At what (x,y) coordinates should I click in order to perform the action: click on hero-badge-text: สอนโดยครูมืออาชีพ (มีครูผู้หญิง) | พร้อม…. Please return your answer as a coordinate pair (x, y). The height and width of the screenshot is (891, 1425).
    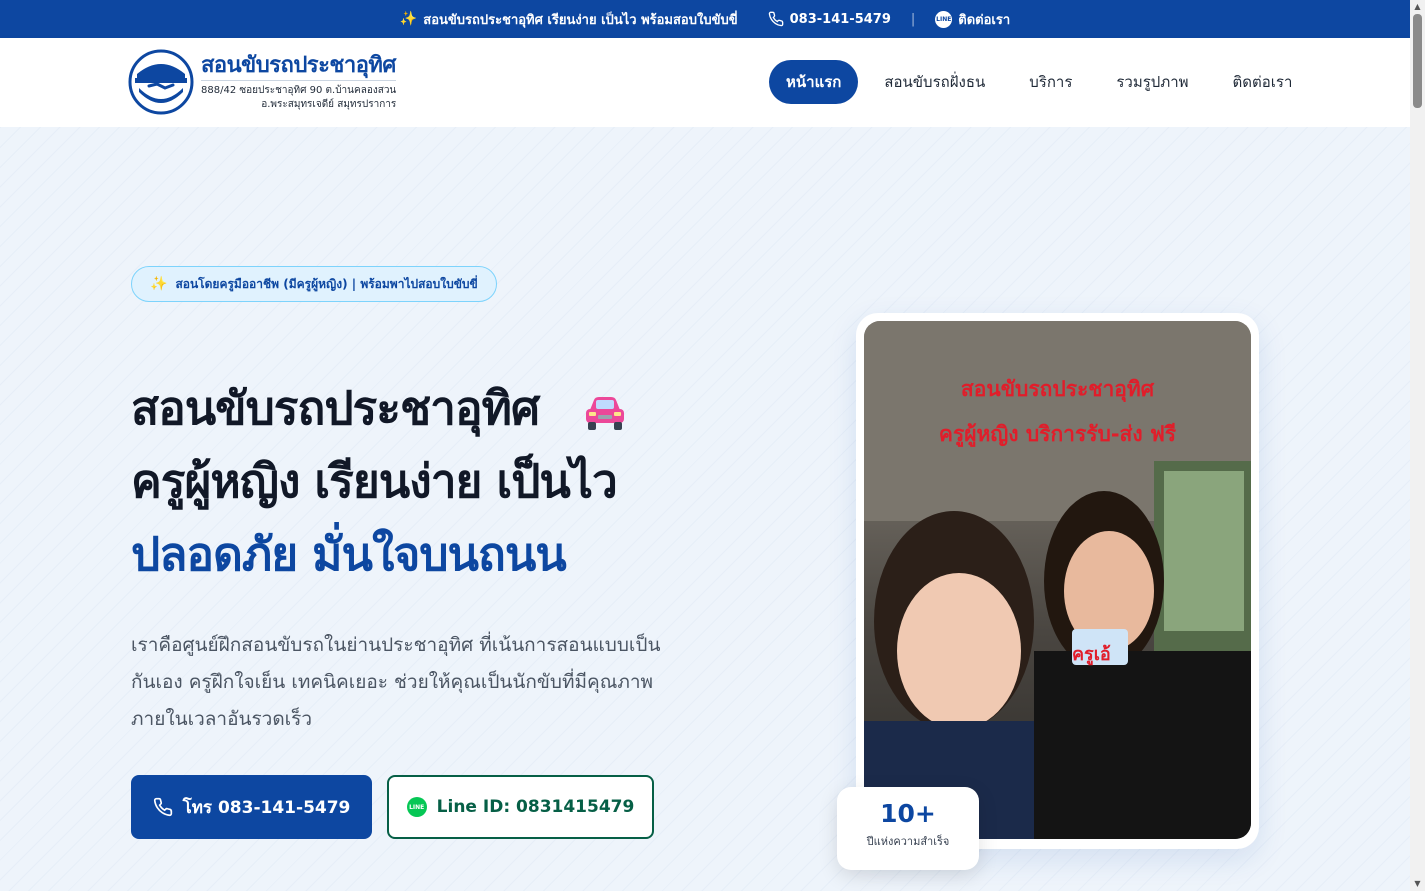
    Looking at the image, I should click on (326, 283).